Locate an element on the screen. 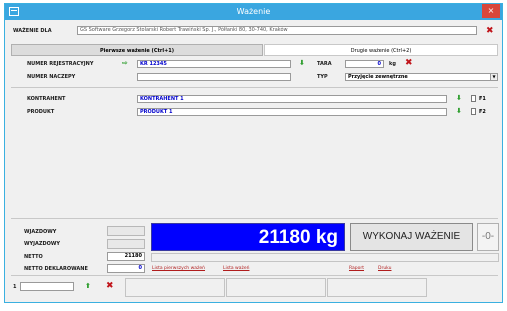  title-bar: Ważenie × is located at coordinates (253, 12).